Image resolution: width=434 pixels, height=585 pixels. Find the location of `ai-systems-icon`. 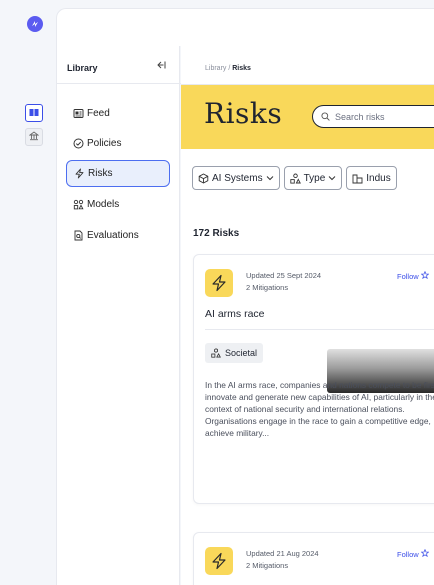

ai-systems-icon is located at coordinates (203, 178).